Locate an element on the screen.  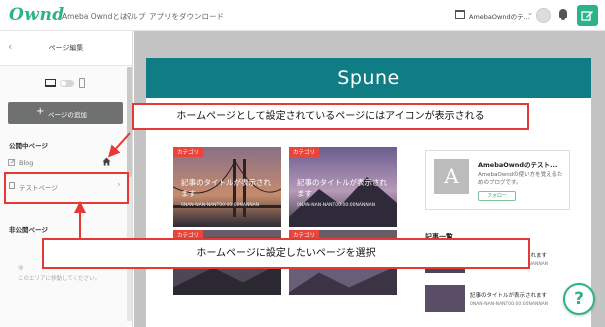
annotation-arrows is located at coordinates (102, 185).